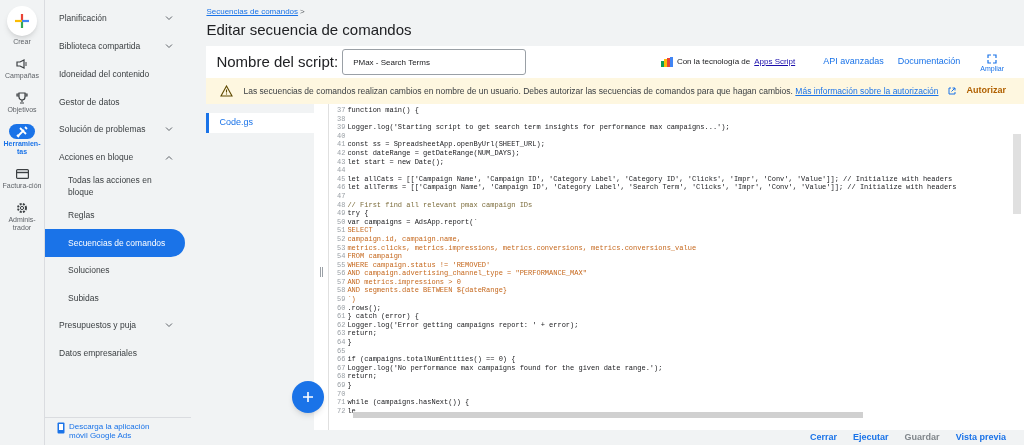 The height and width of the screenshot is (445, 1024). I want to click on nav-item: Acciones en bloque, so click(118, 157).